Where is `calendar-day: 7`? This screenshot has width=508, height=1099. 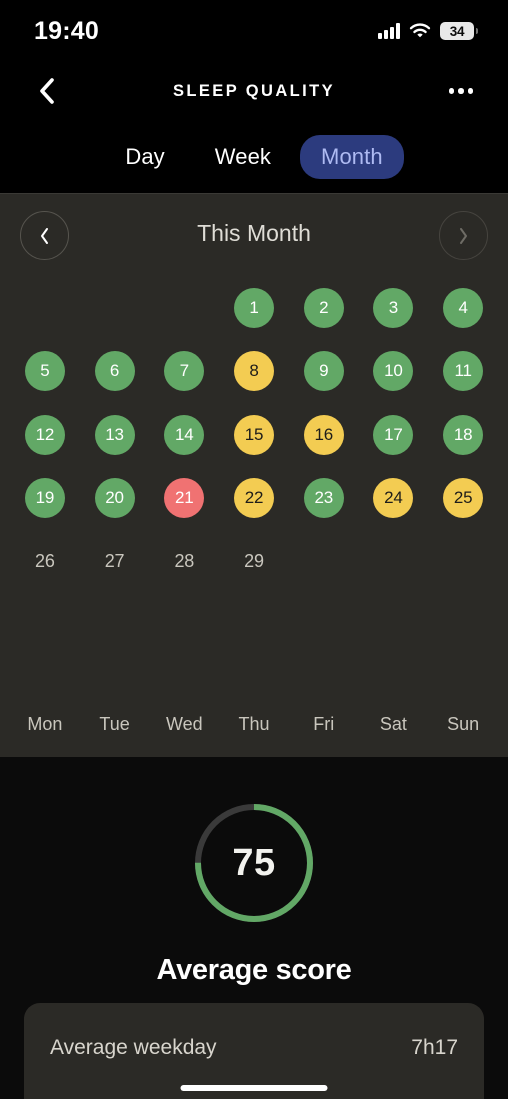 calendar-day: 7 is located at coordinates (184, 371).